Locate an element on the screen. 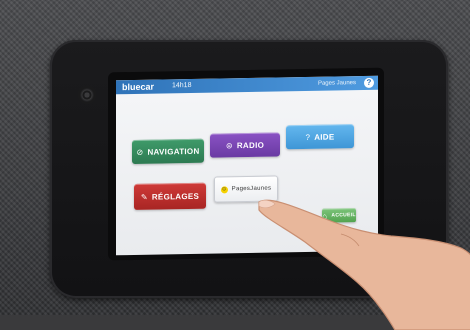 This screenshot has width=470, height=330. compass-icon: ⊘ is located at coordinates (140, 152).